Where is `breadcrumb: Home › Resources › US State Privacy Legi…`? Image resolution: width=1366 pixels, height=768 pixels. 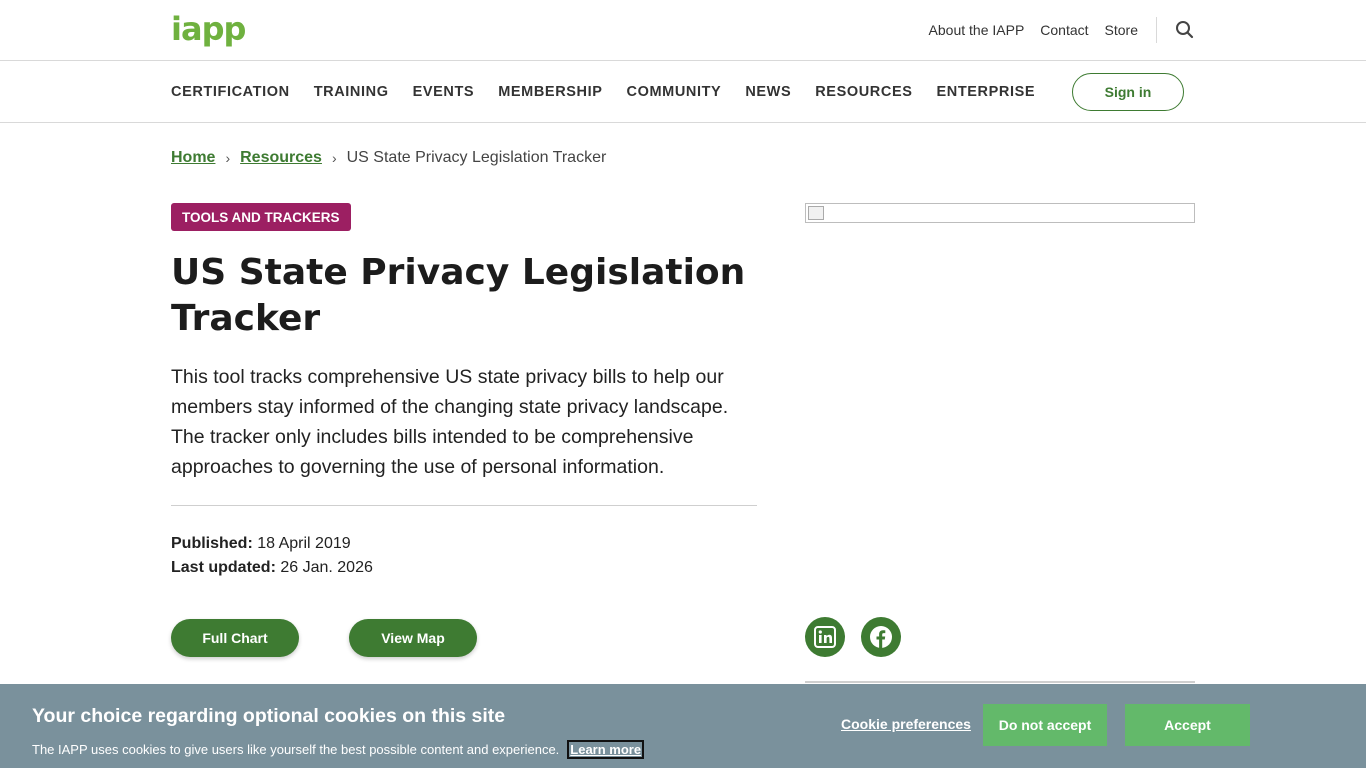 breadcrumb: Home › Resources › US State Privacy Legi… is located at coordinates (388, 158).